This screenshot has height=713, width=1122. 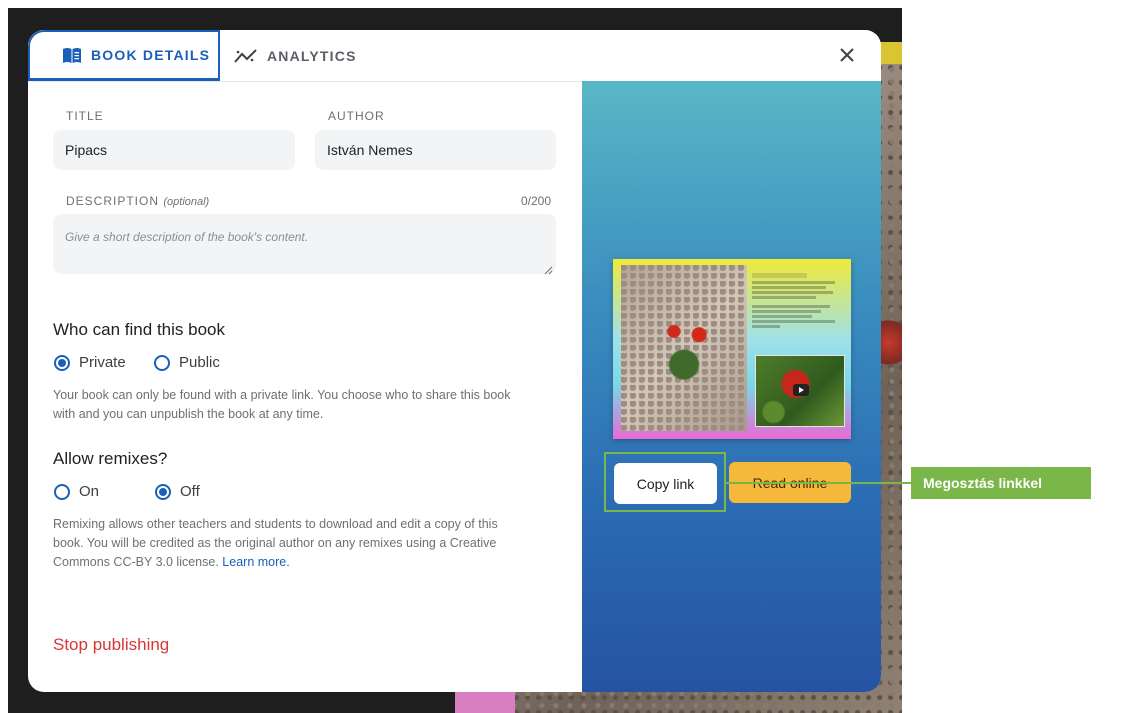 I want to click on radio-public: Public, so click(x=187, y=362).